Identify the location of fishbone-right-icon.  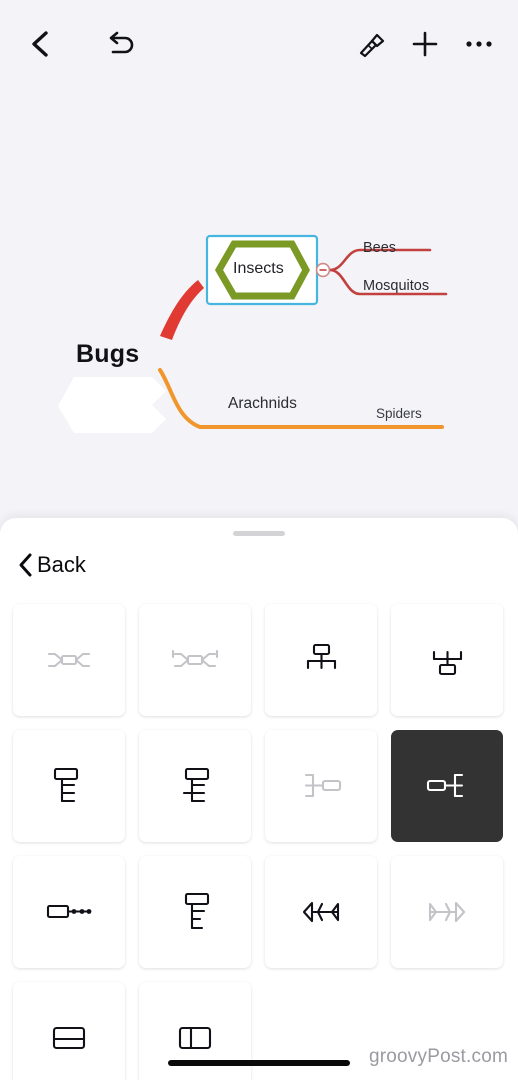
(447, 912).